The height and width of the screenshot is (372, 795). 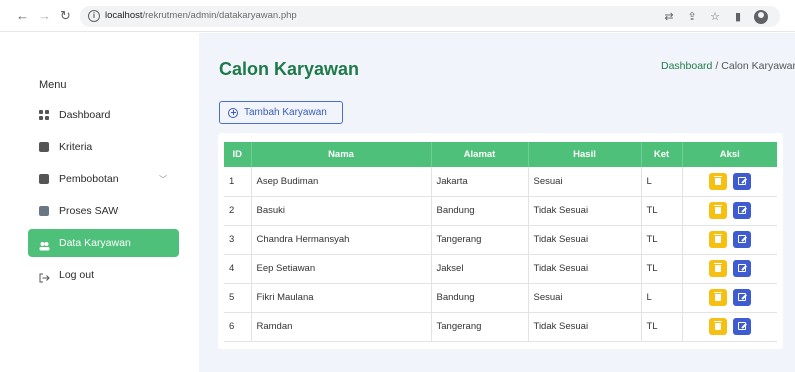 What do you see at coordinates (715, 17) in the screenshot?
I see `bookmark-star-icon: ☆` at bounding box center [715, 17].